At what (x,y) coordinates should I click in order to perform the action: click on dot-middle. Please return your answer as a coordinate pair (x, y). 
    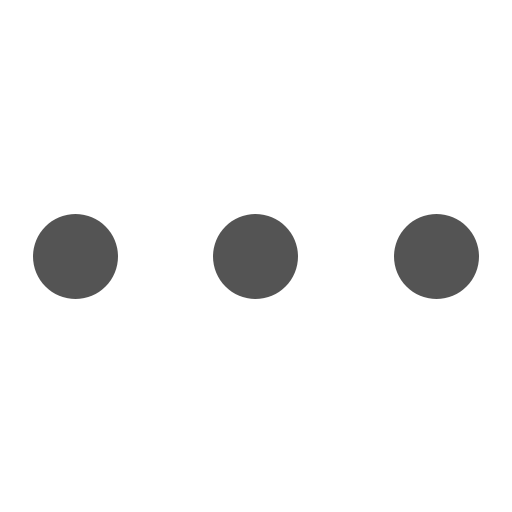
    Looking at the image, I should click on (255, 256).